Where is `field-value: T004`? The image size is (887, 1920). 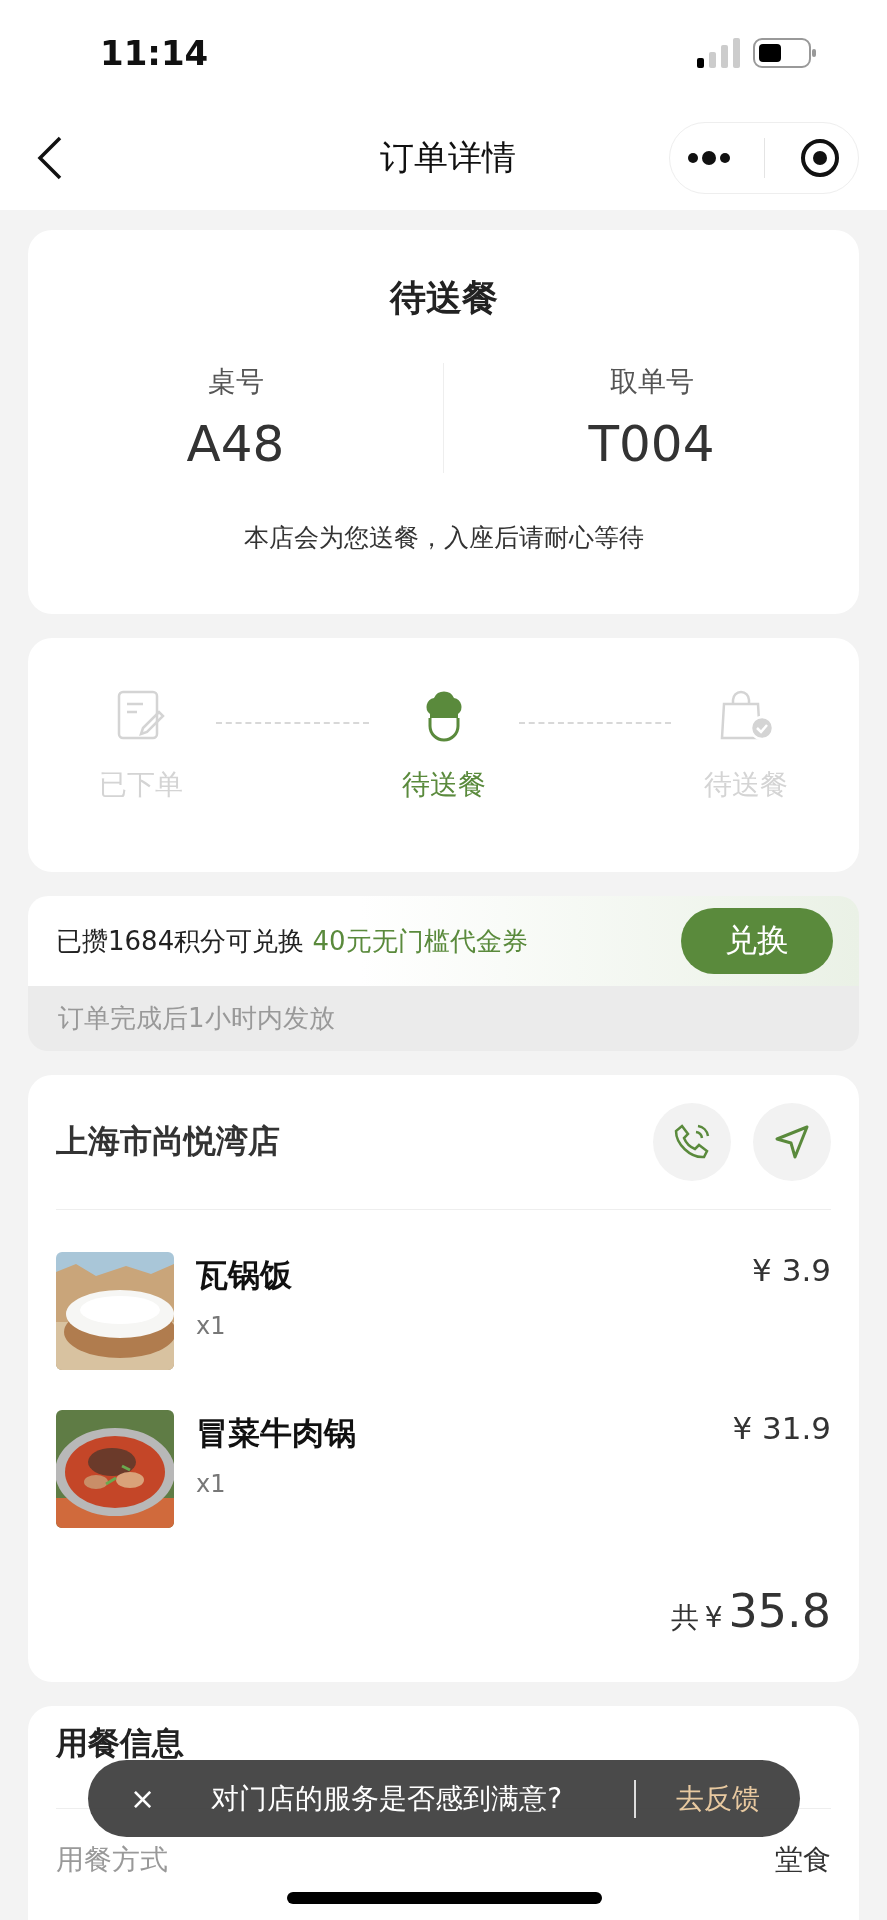
field-value: T004 is located at coordinates (651, 444).